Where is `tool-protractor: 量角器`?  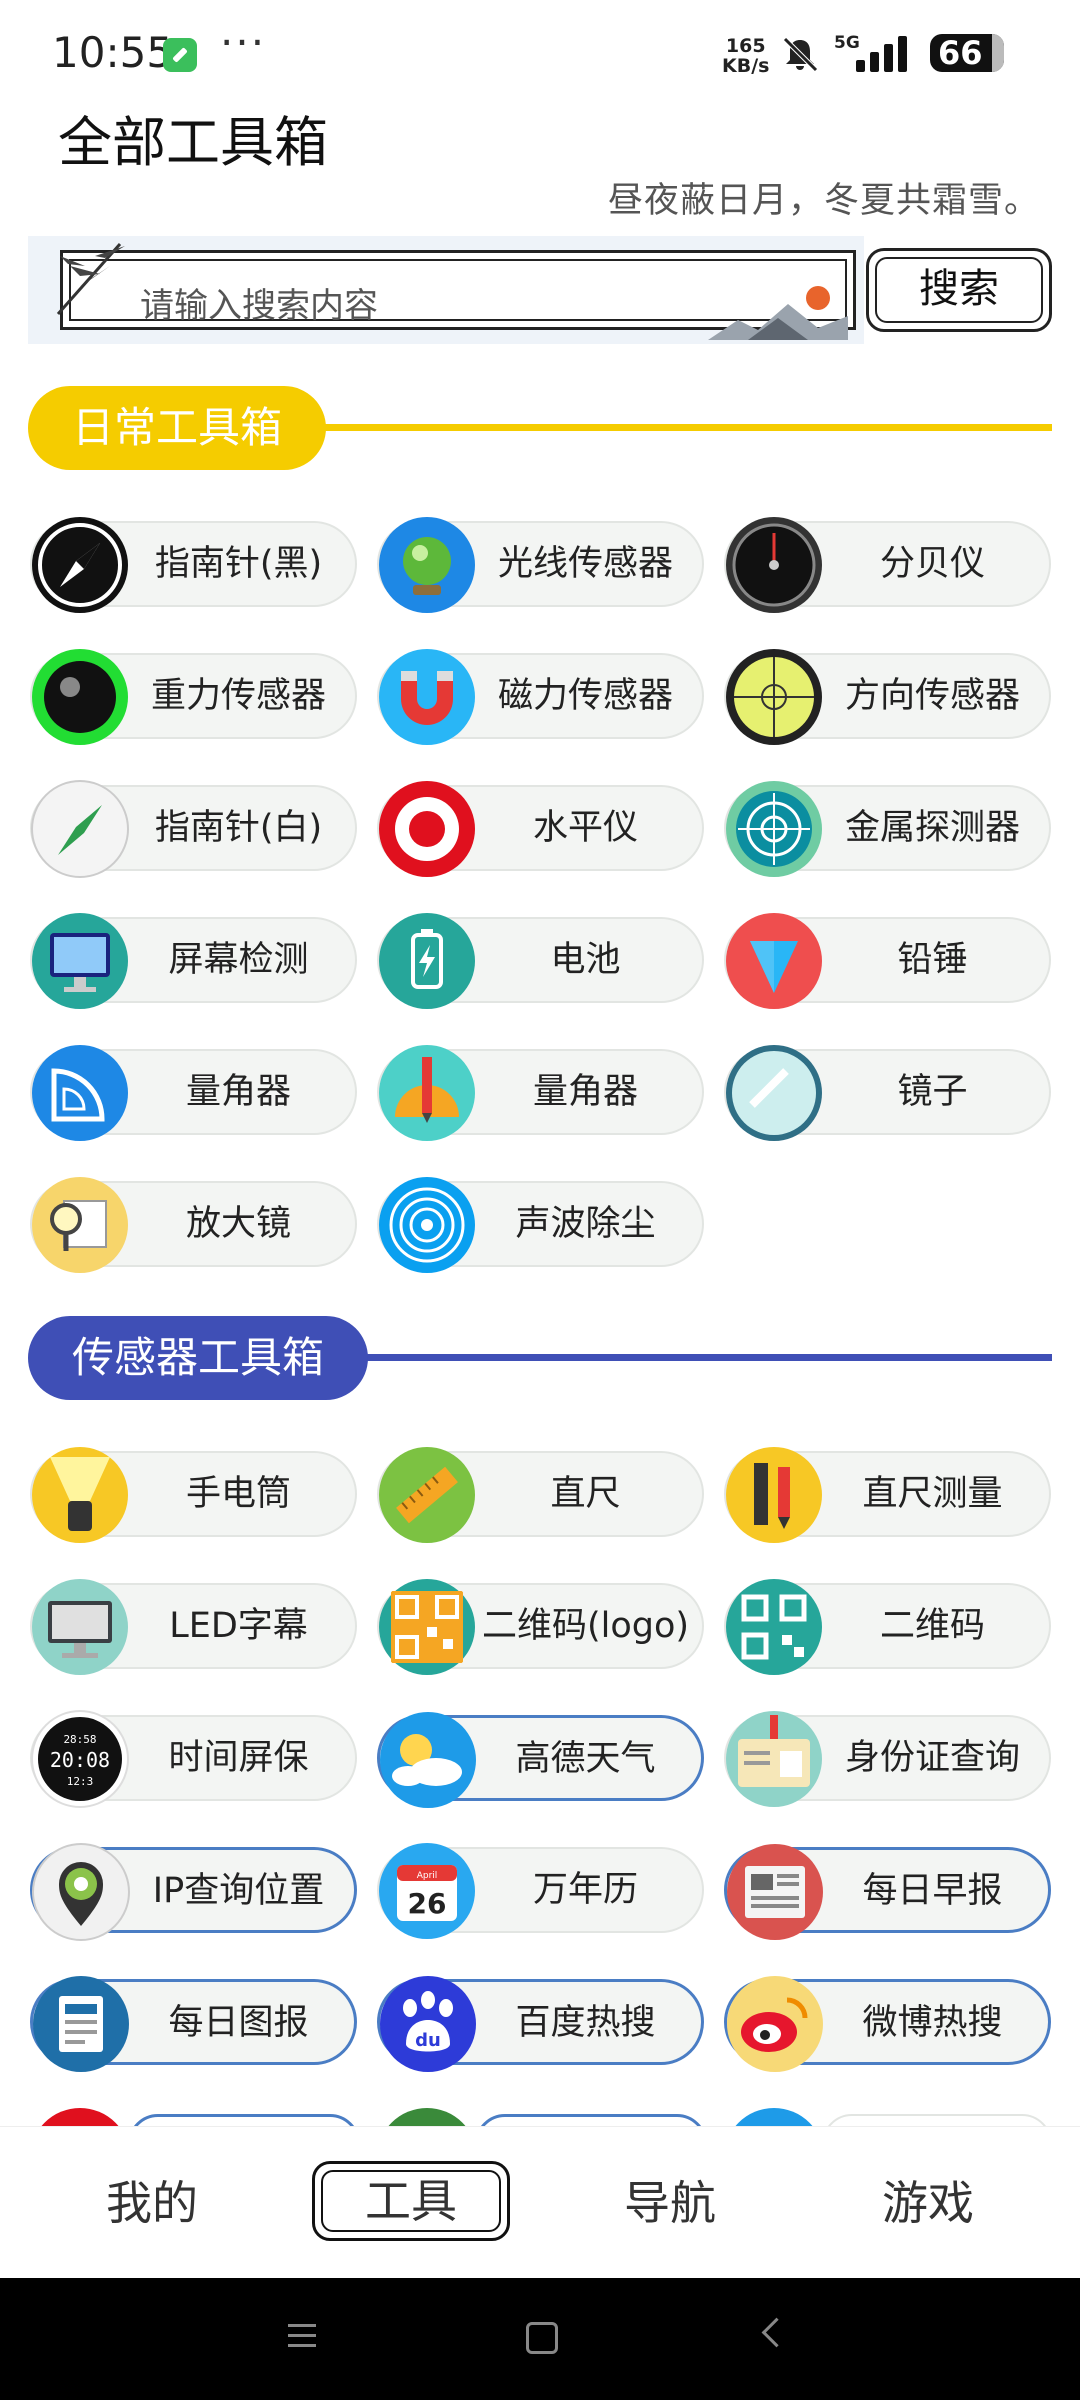
tool-protractor: 量角器 is located at coordinates (193, 1093).